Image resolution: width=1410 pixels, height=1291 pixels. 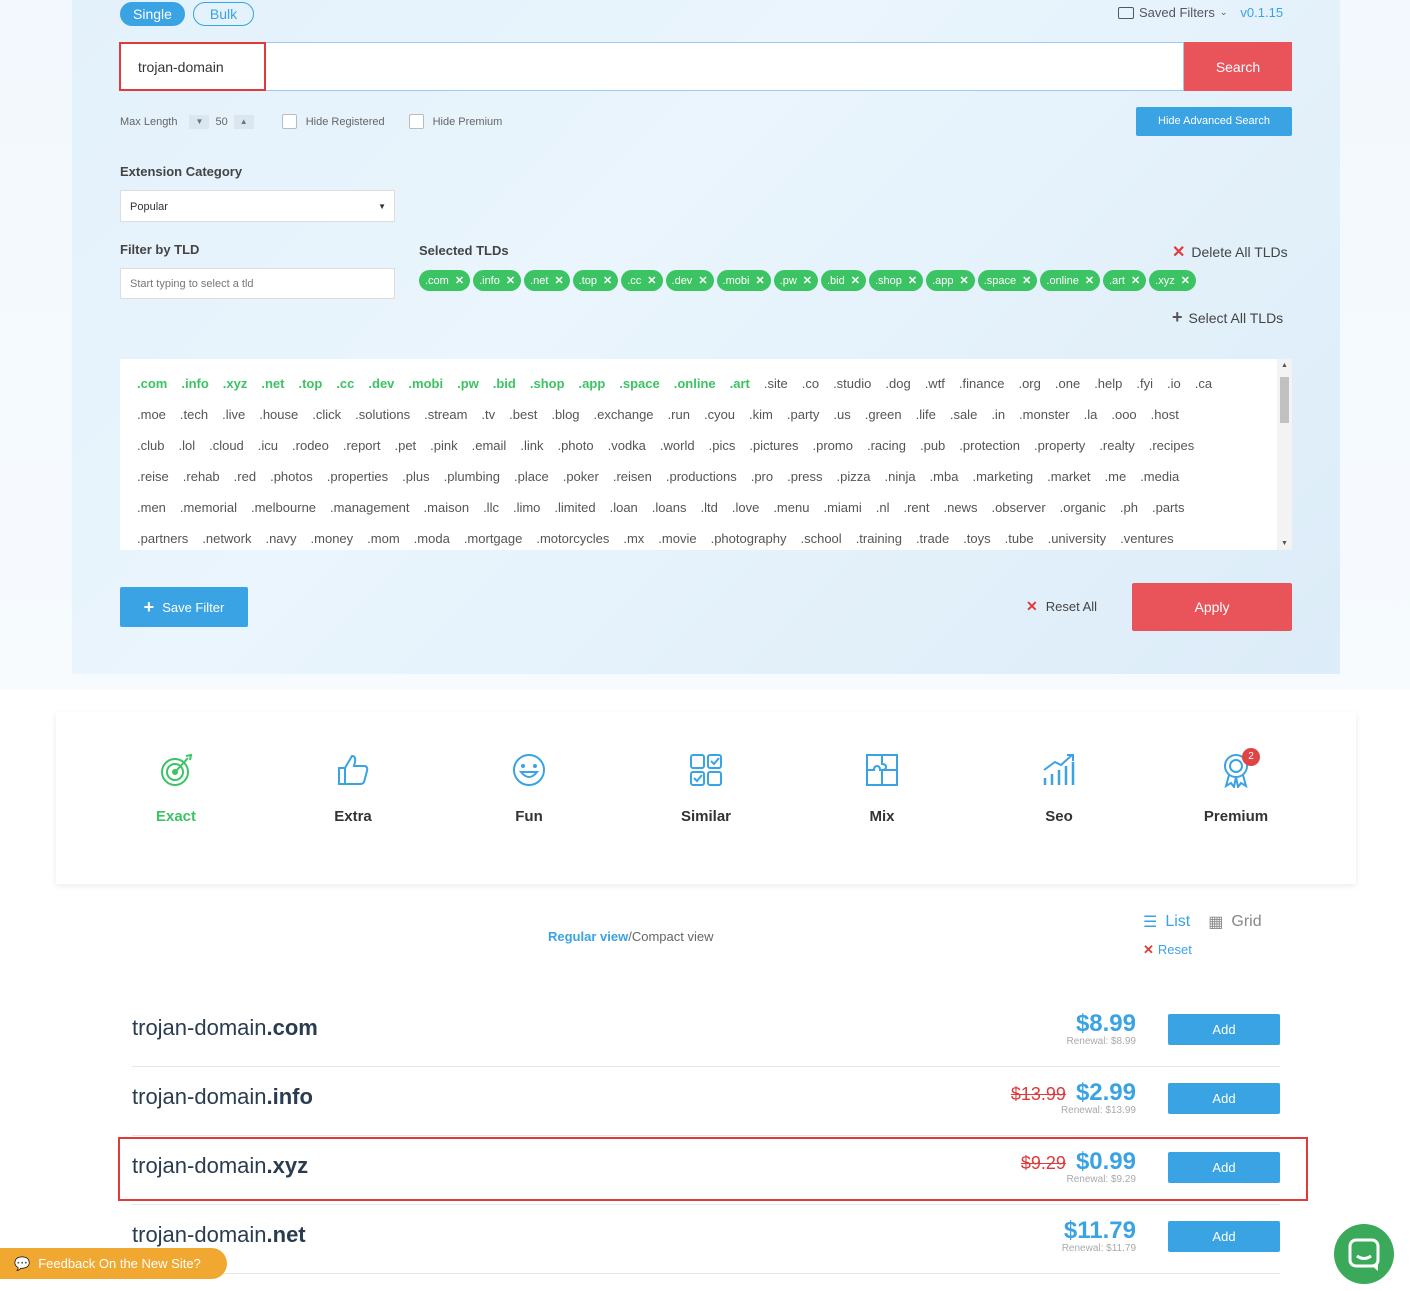 What do you see at coordinates (1159, 484) in the screenshot?
I see `tld-option: .media` at bounding box center [1159, 484].